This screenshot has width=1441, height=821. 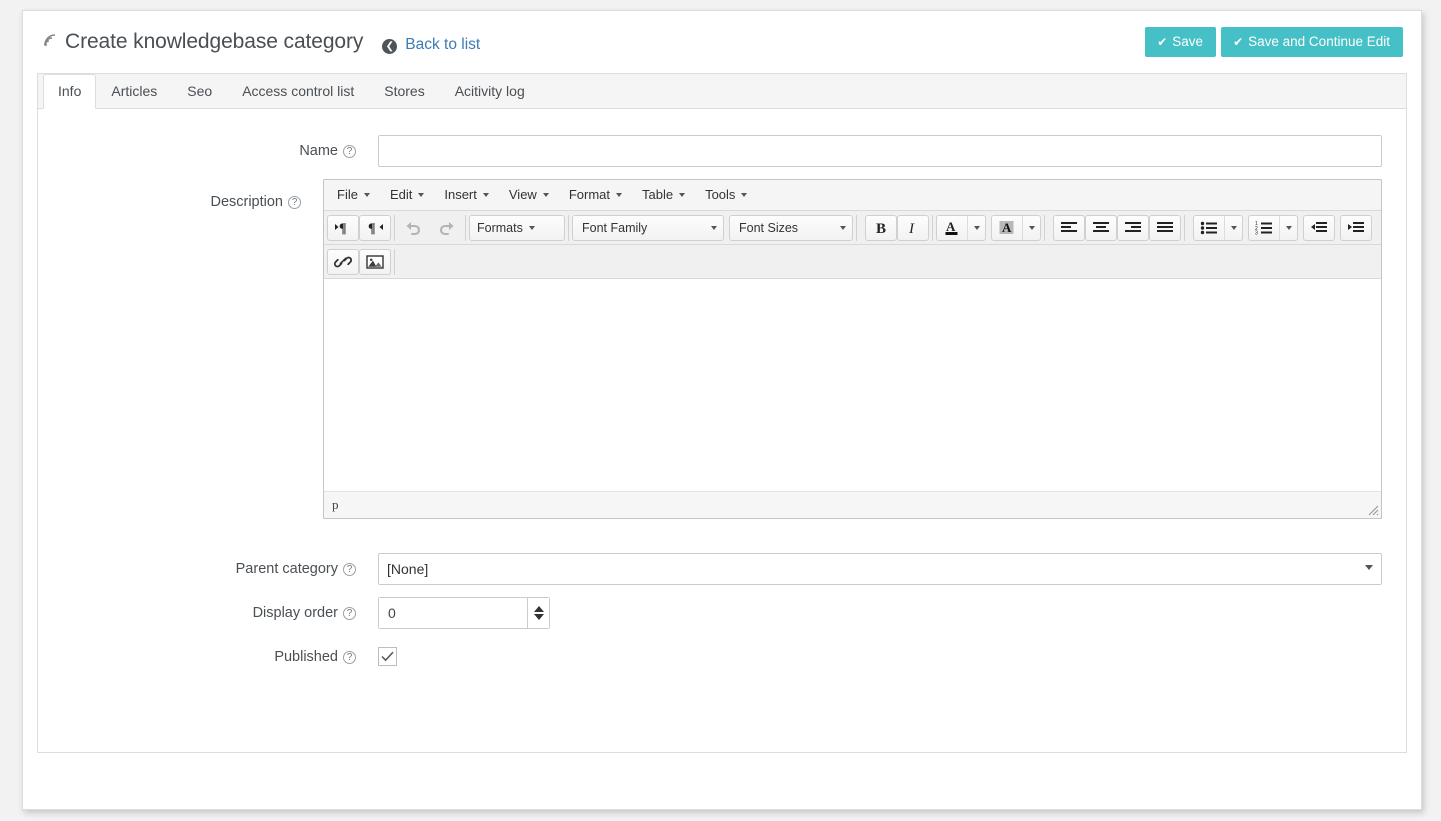 I want to click on toolbar-group-lists: 1 2 3, so click(x=1284, y=227).